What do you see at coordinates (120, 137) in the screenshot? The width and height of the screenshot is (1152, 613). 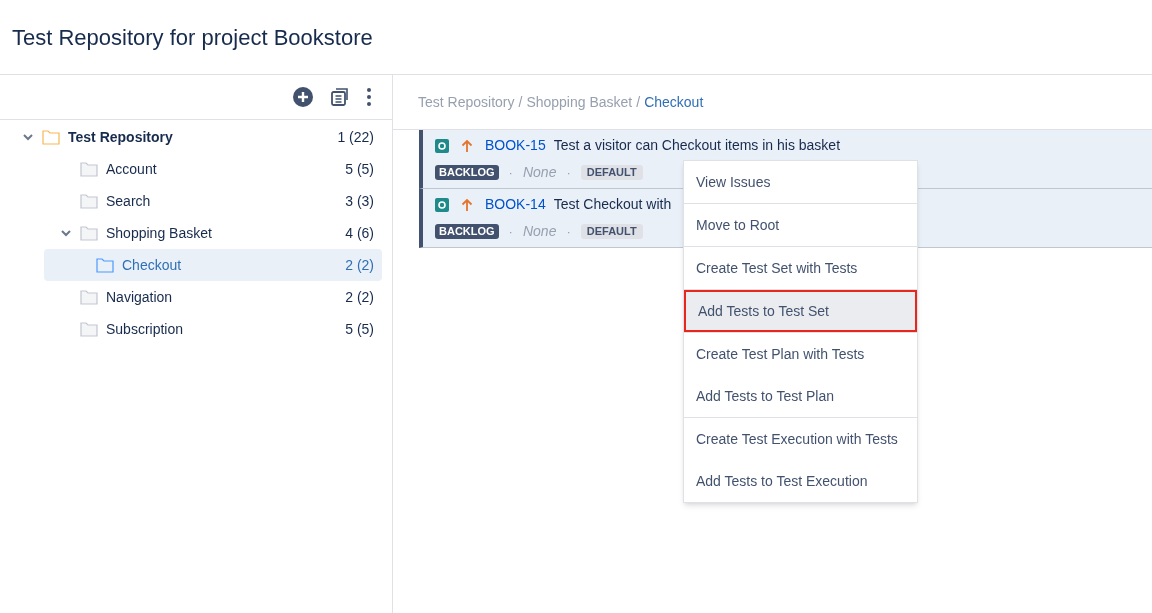 I see `tree-item-label: Test Repository` at bounding box center [120, 137].